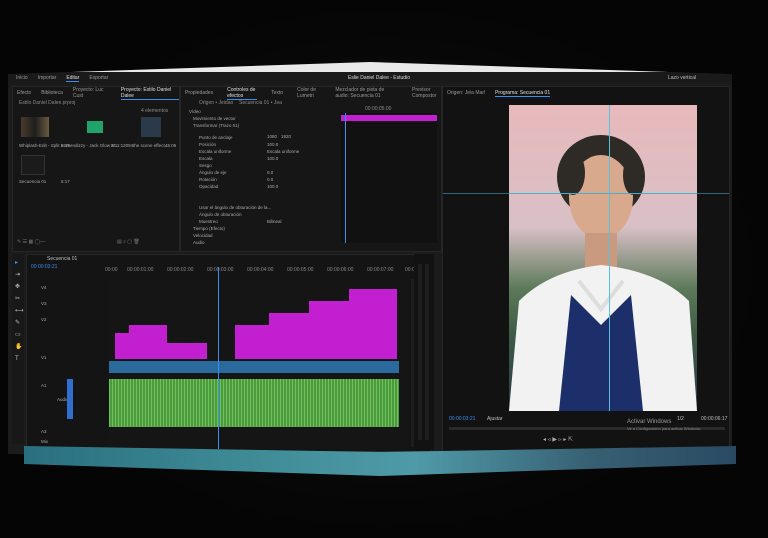 The width and height of the screenshot is (768, 538). I want to click on timeline-playhead, so click(218, 358).